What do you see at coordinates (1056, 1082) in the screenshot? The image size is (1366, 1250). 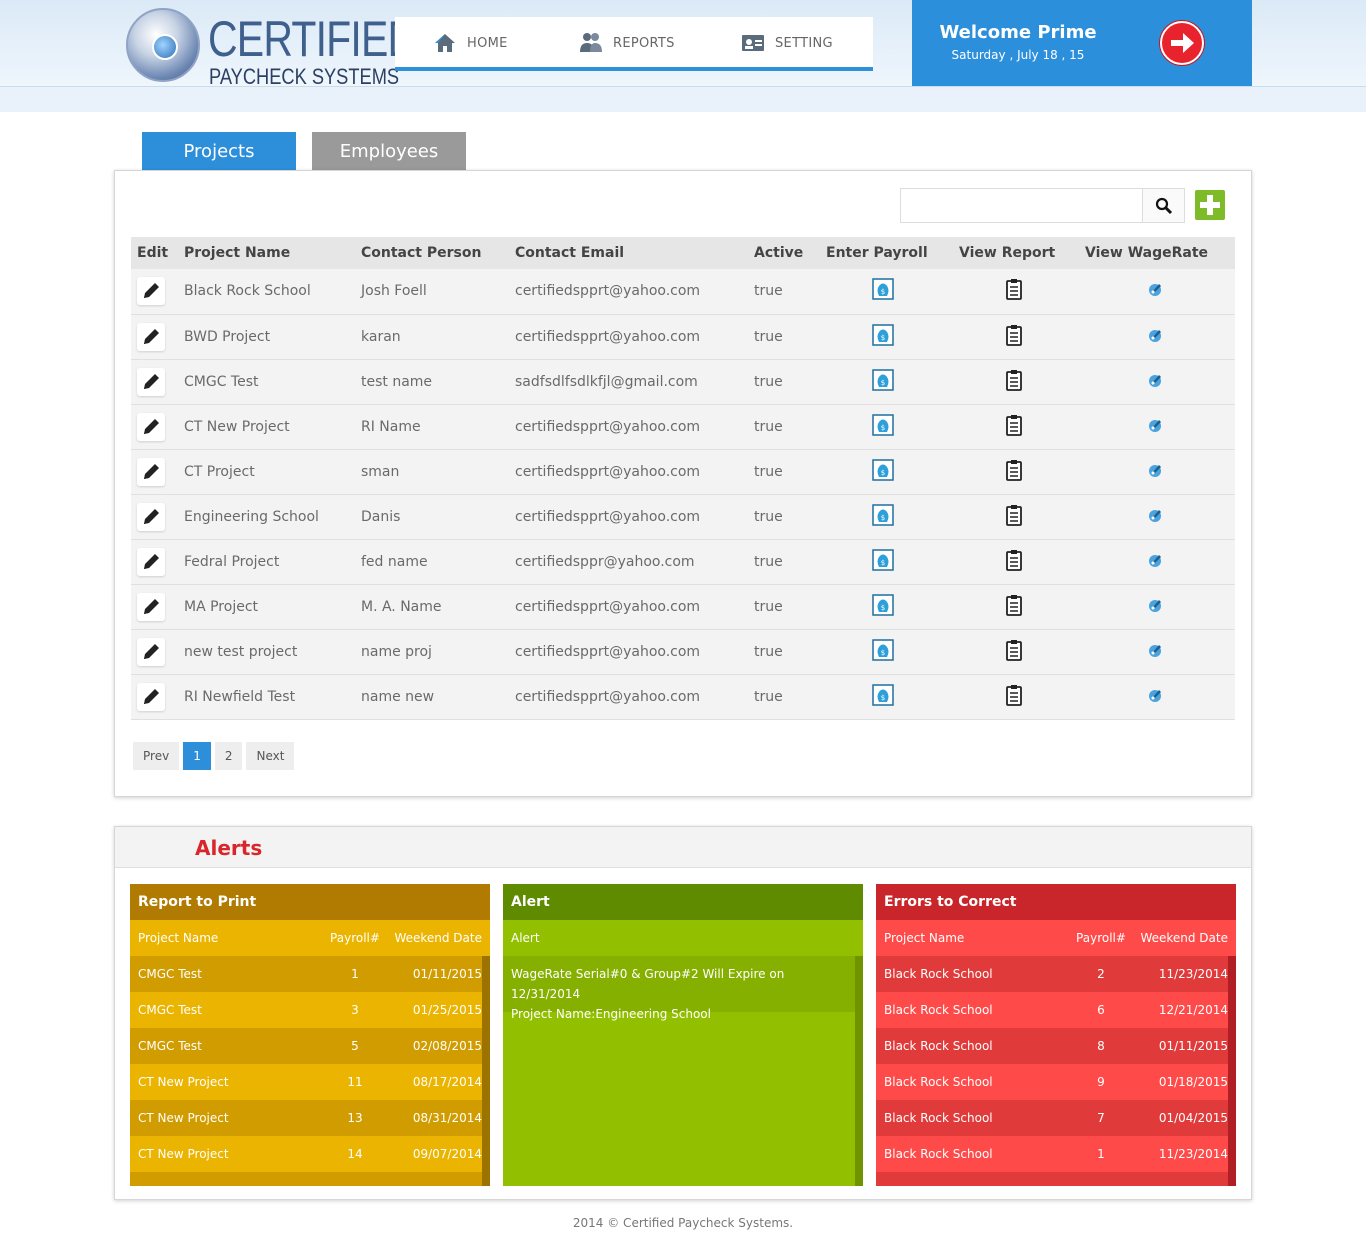 I see `list-item: Black Rock School 9 01/18/2015` at bounding box center [1056, 1082].